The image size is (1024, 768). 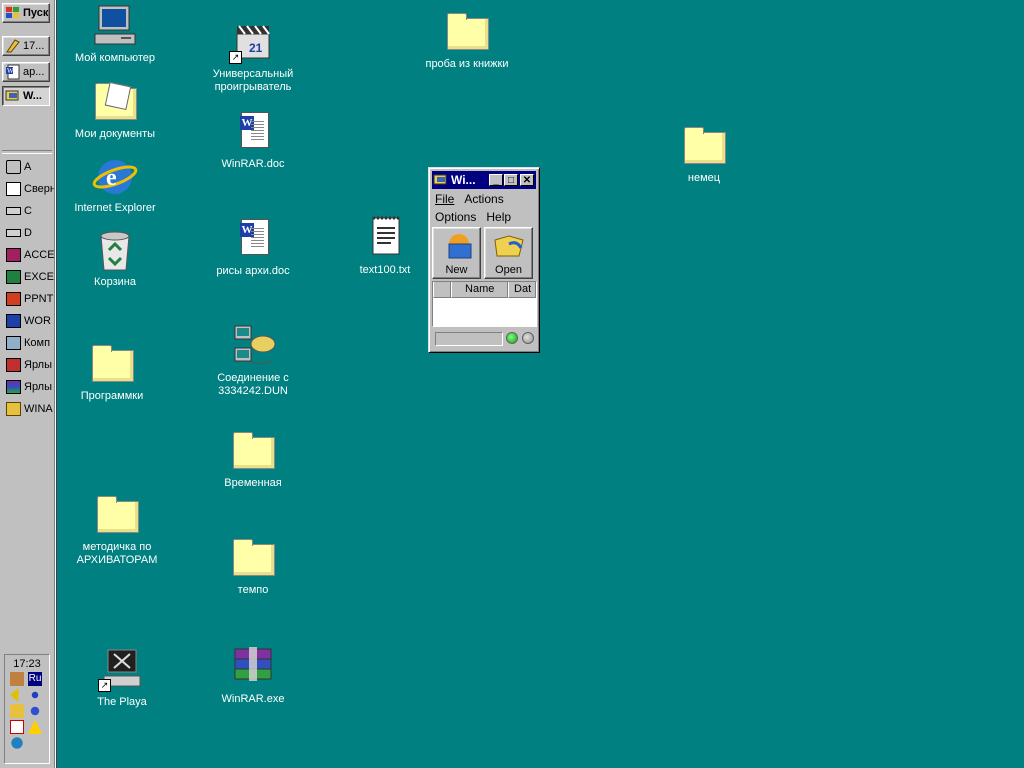 I want to click on desktop-icon-label: Соединение с 3334242.DUN, so click(x=253, y=384).